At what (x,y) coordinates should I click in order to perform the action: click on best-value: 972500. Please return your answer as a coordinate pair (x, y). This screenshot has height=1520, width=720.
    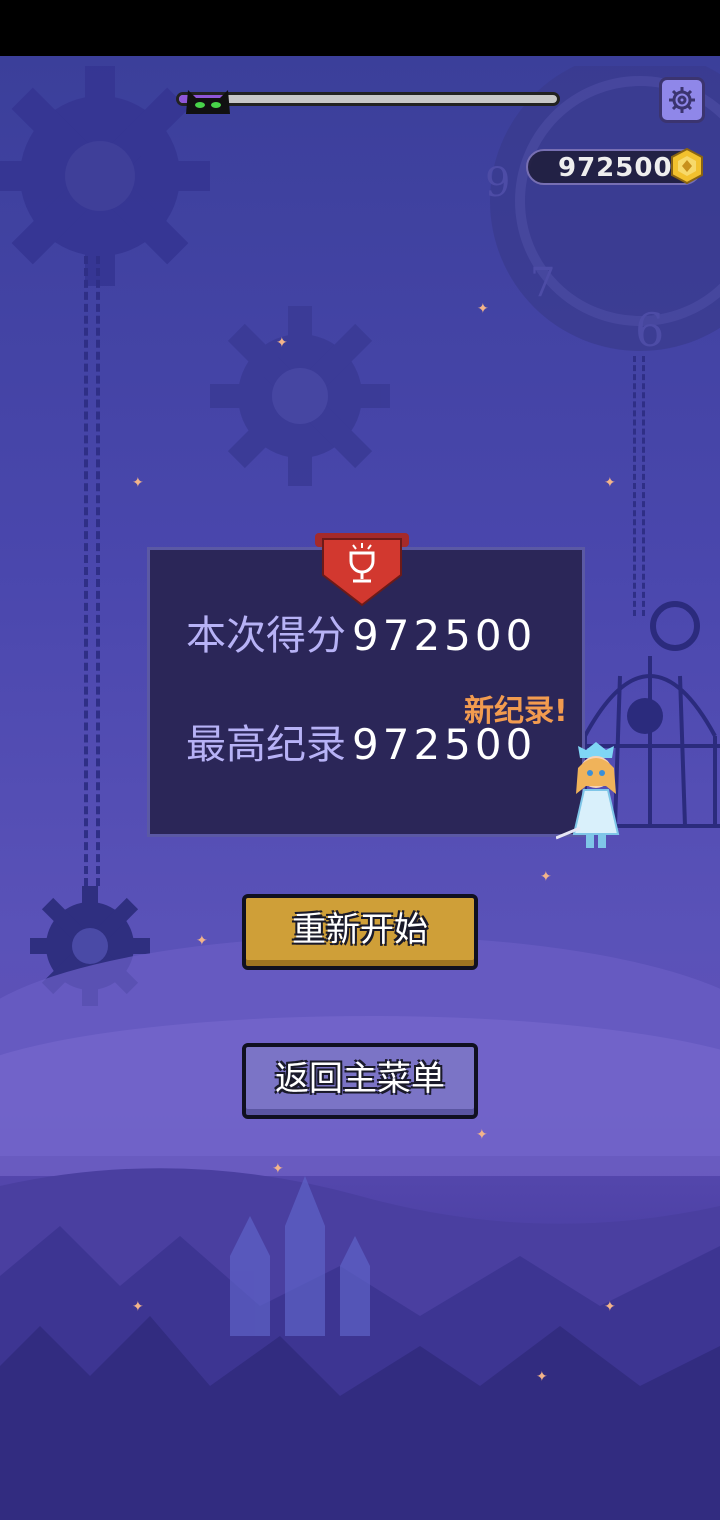
    Looking at the image, I should click on (444, 744).